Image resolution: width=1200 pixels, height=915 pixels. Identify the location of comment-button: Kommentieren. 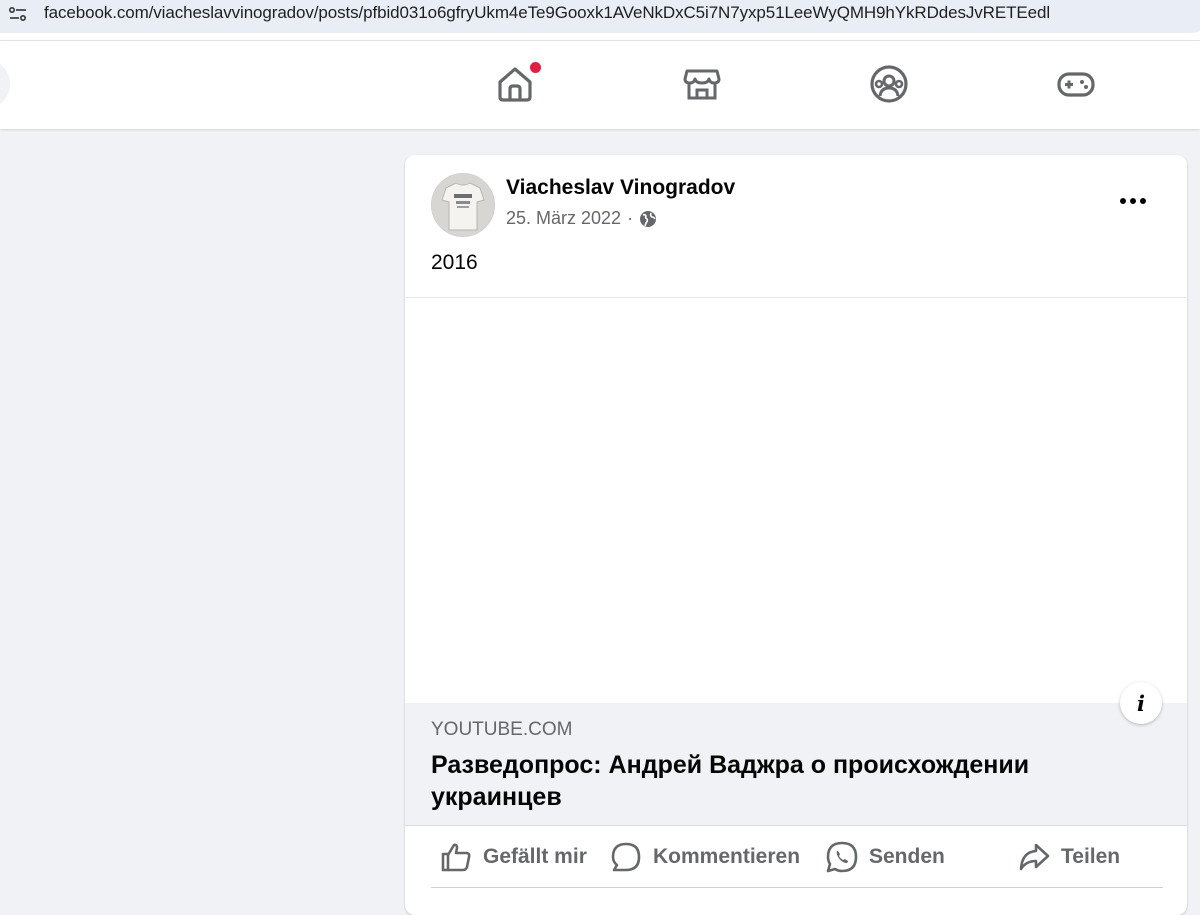
(704, 857).